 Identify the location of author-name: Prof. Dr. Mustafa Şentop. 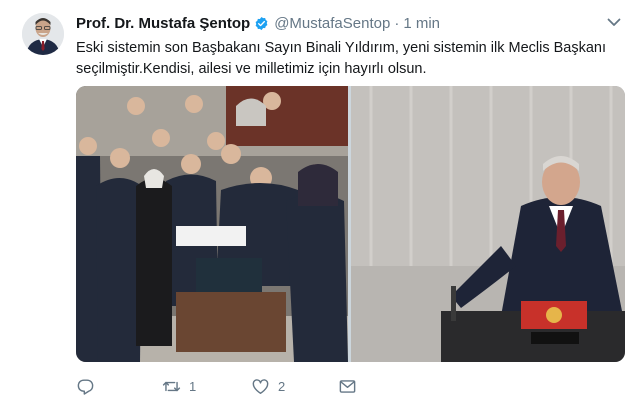
(163, 23).